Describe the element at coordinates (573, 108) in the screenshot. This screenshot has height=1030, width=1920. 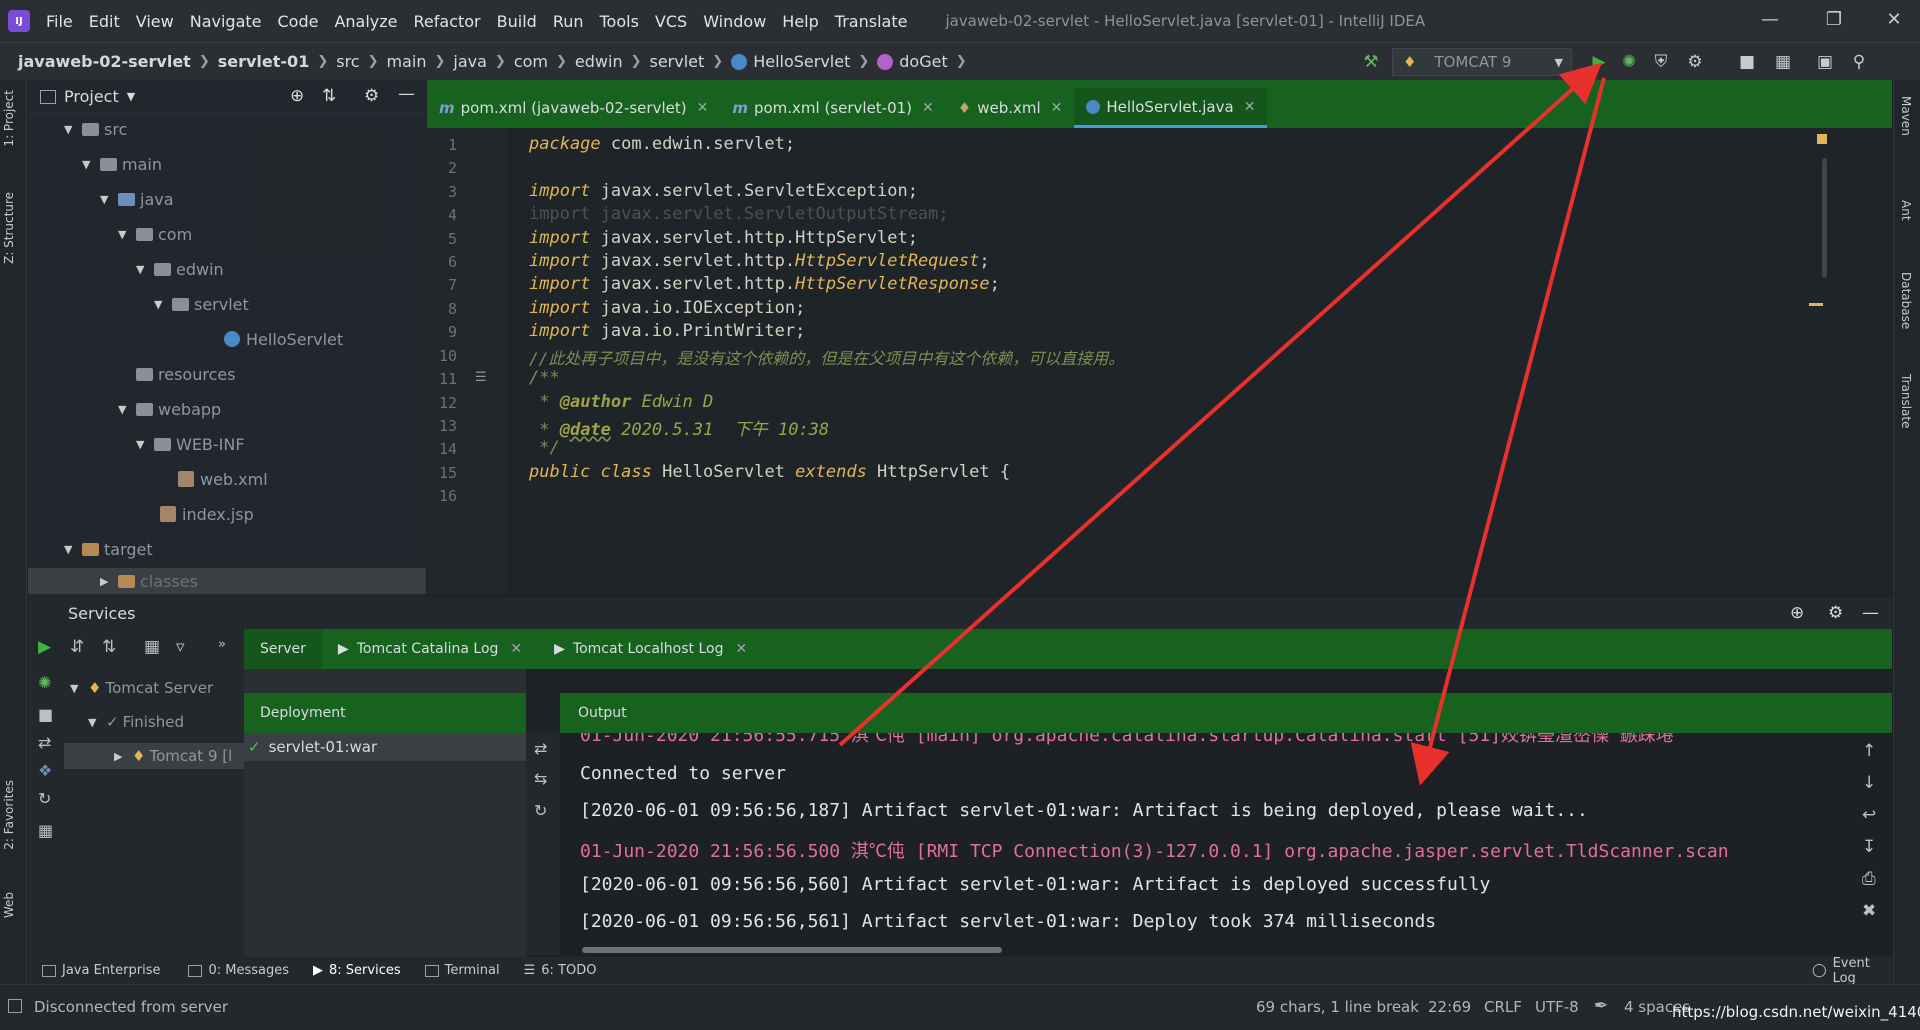
I see `tab-pom-parent: m pom.xml (javaweb-02-servlet) ✕` at that location.